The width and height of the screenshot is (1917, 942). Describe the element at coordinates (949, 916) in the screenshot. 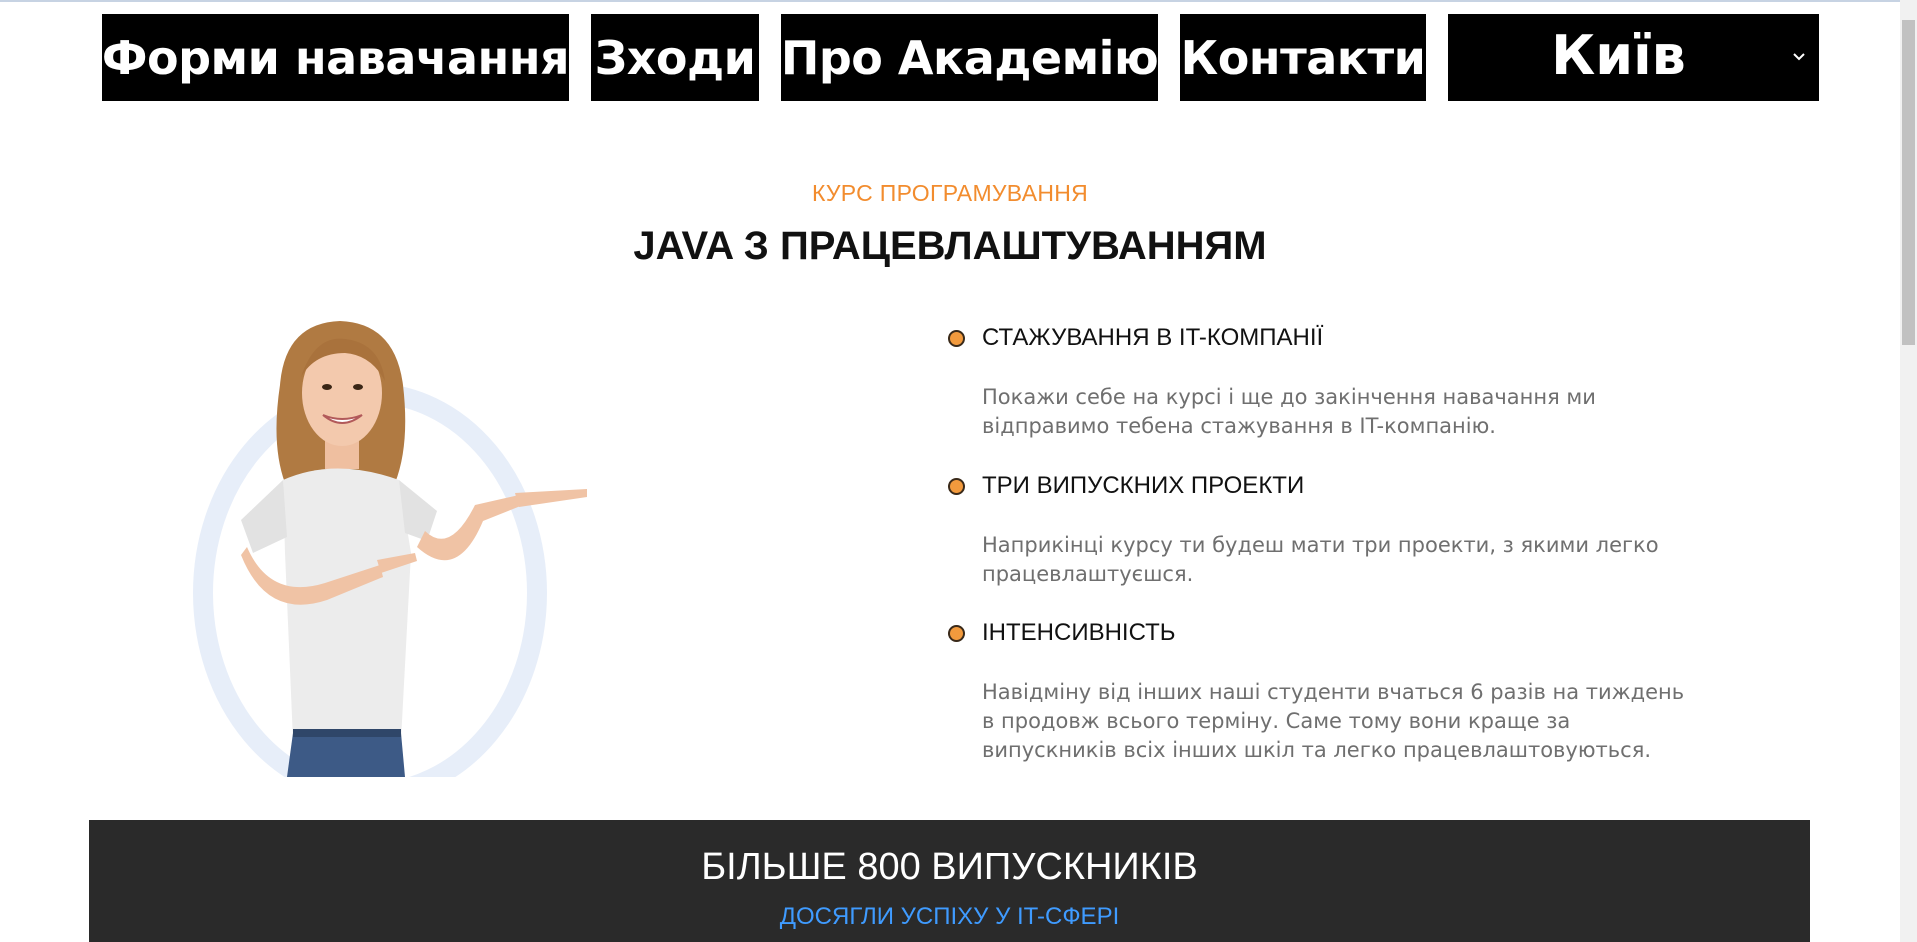

I see `graduates-subtitle: ДОСЯГЛИ УСПІХУ У IT-СФЕРІ` at that location.